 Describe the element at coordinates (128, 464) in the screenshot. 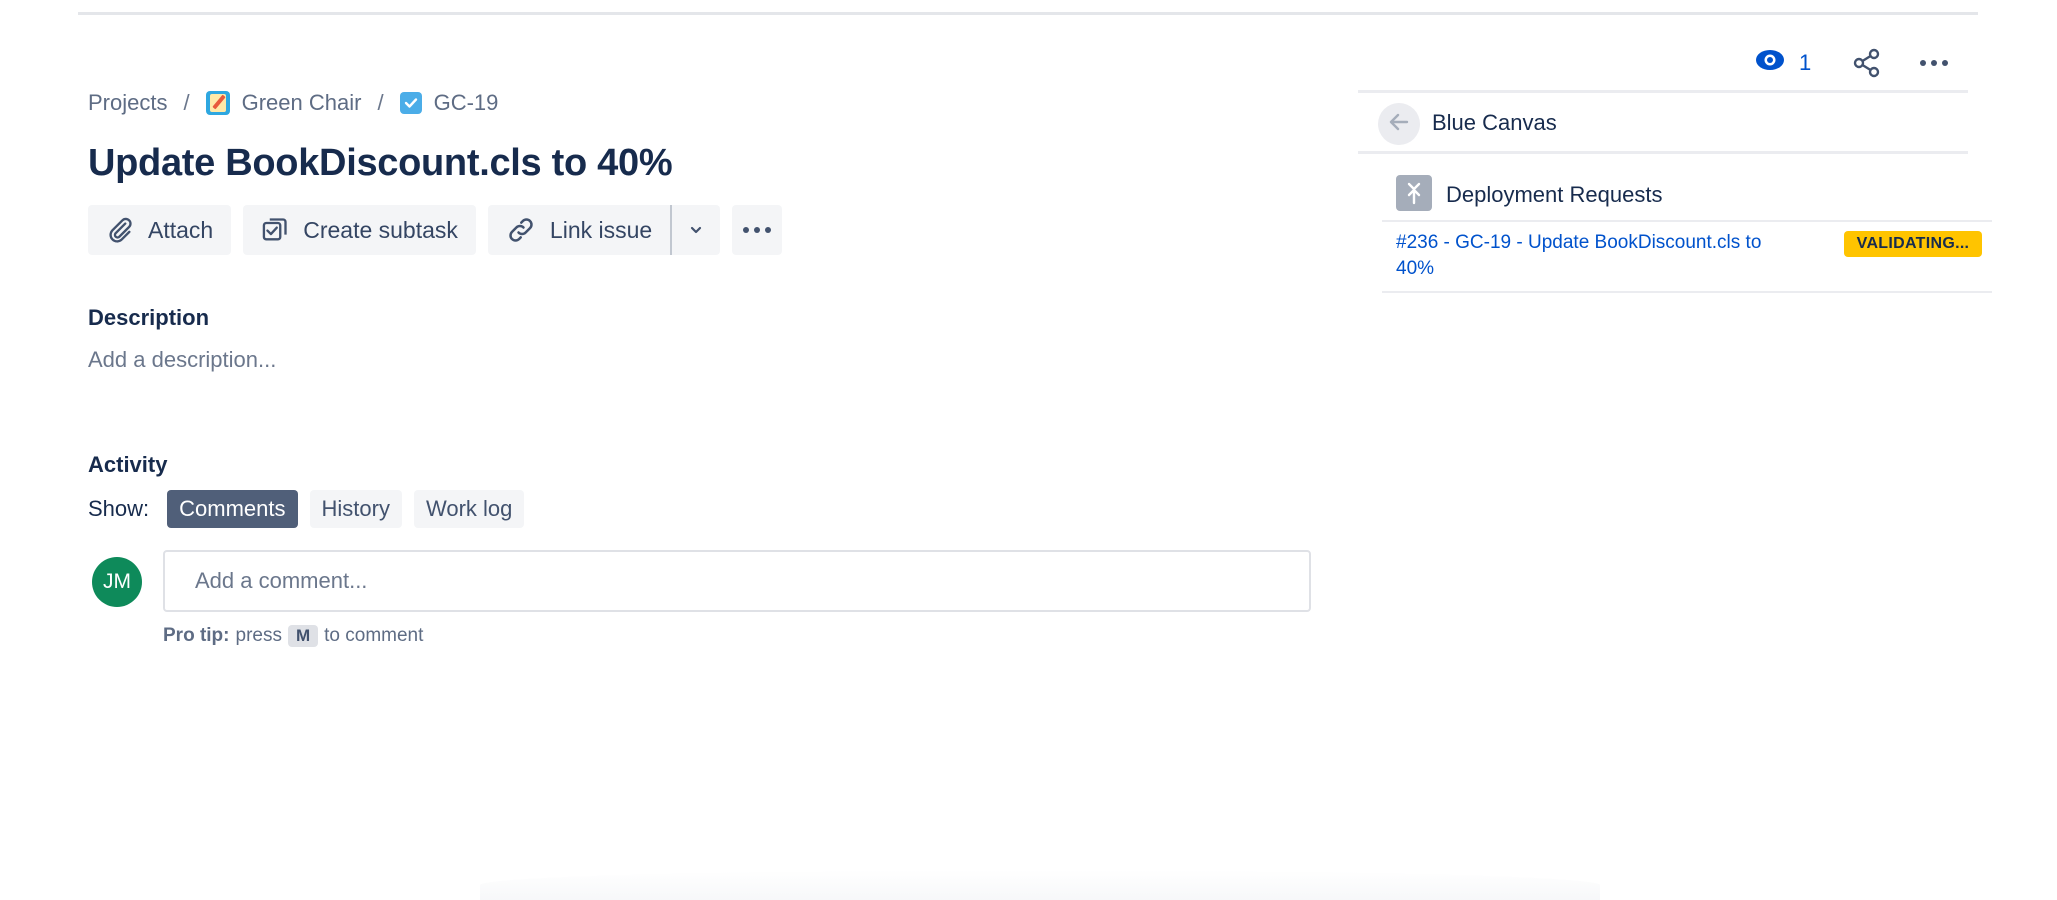

I see `activity-heading: Activity` at that location.